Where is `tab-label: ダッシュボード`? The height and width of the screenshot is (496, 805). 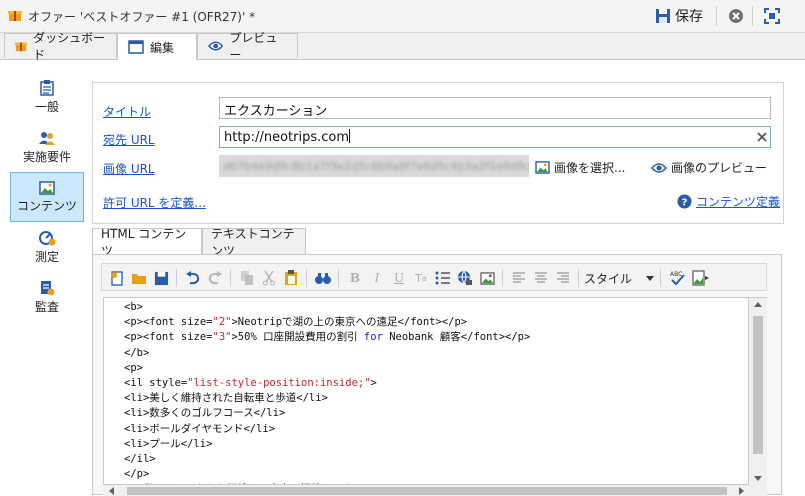 tab-label: ダッシュボード is located at coordinates (69, 46).